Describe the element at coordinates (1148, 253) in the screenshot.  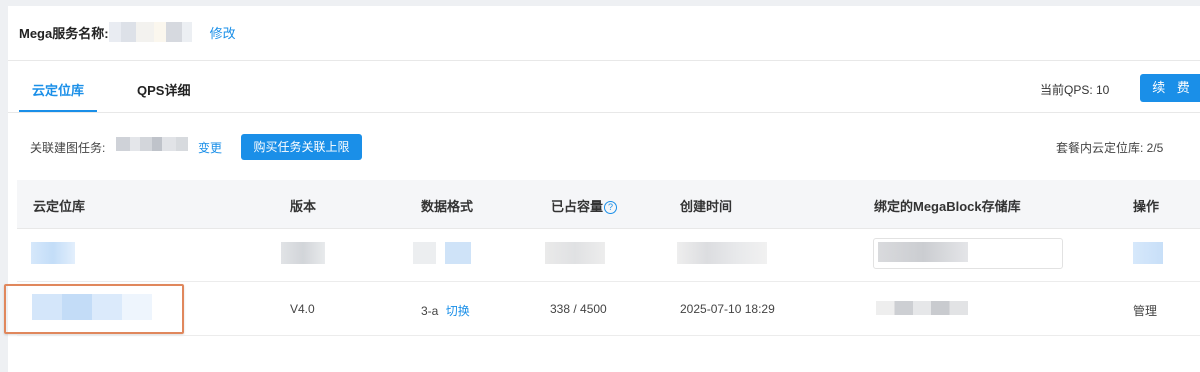
I see `action-redacted` at that location.